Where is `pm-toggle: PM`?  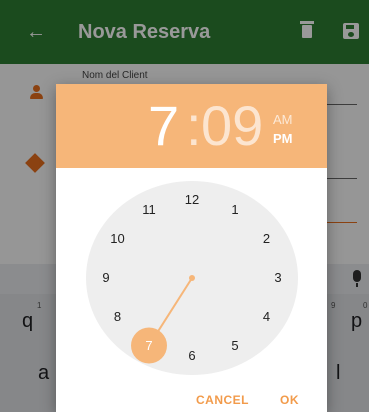
pm-toggle: PM is located at coordinates (283, 138).